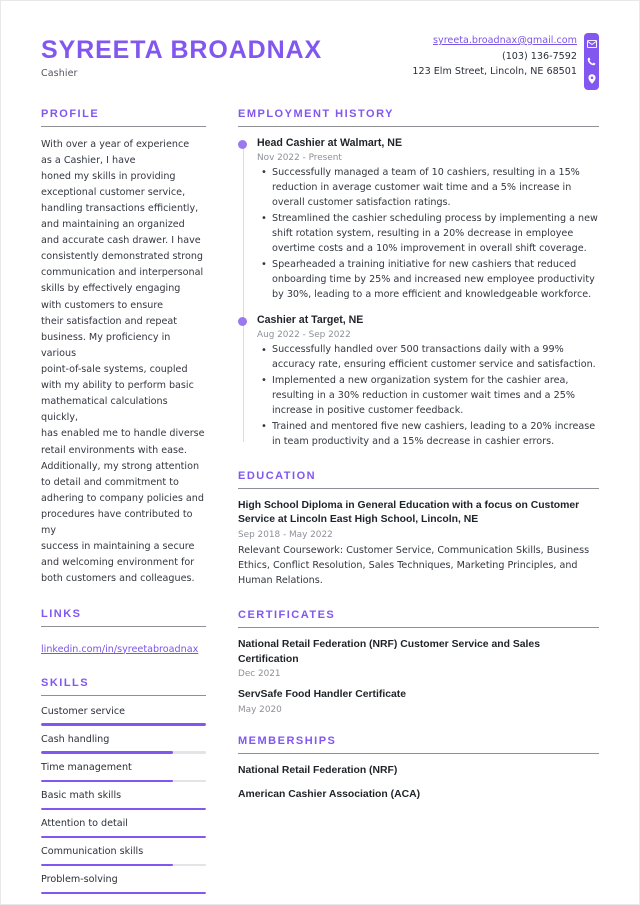  What do you see at coordinates (322, 695) in the screenshot?
I see `certificate-title: ServSafe Food Handler Certificate` at bounding box center [322, 695].